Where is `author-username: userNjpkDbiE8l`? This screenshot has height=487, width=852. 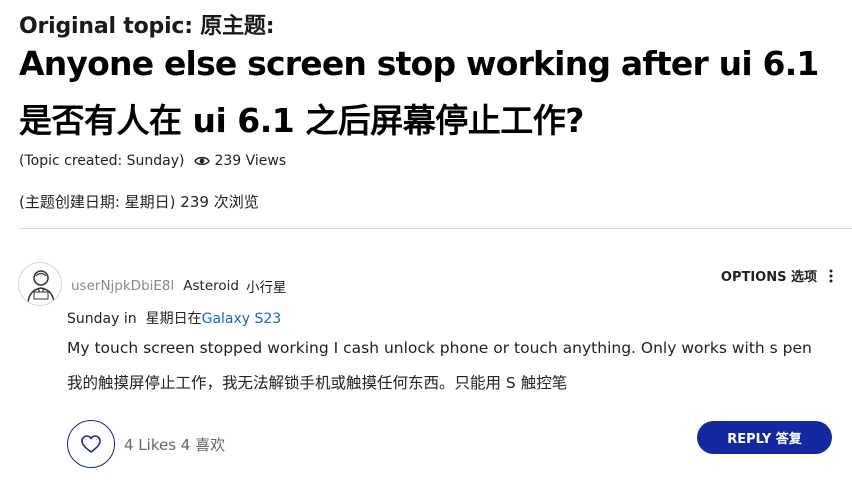
author-username: userNjpkDbiE8l is located at coordinates (122, 286).